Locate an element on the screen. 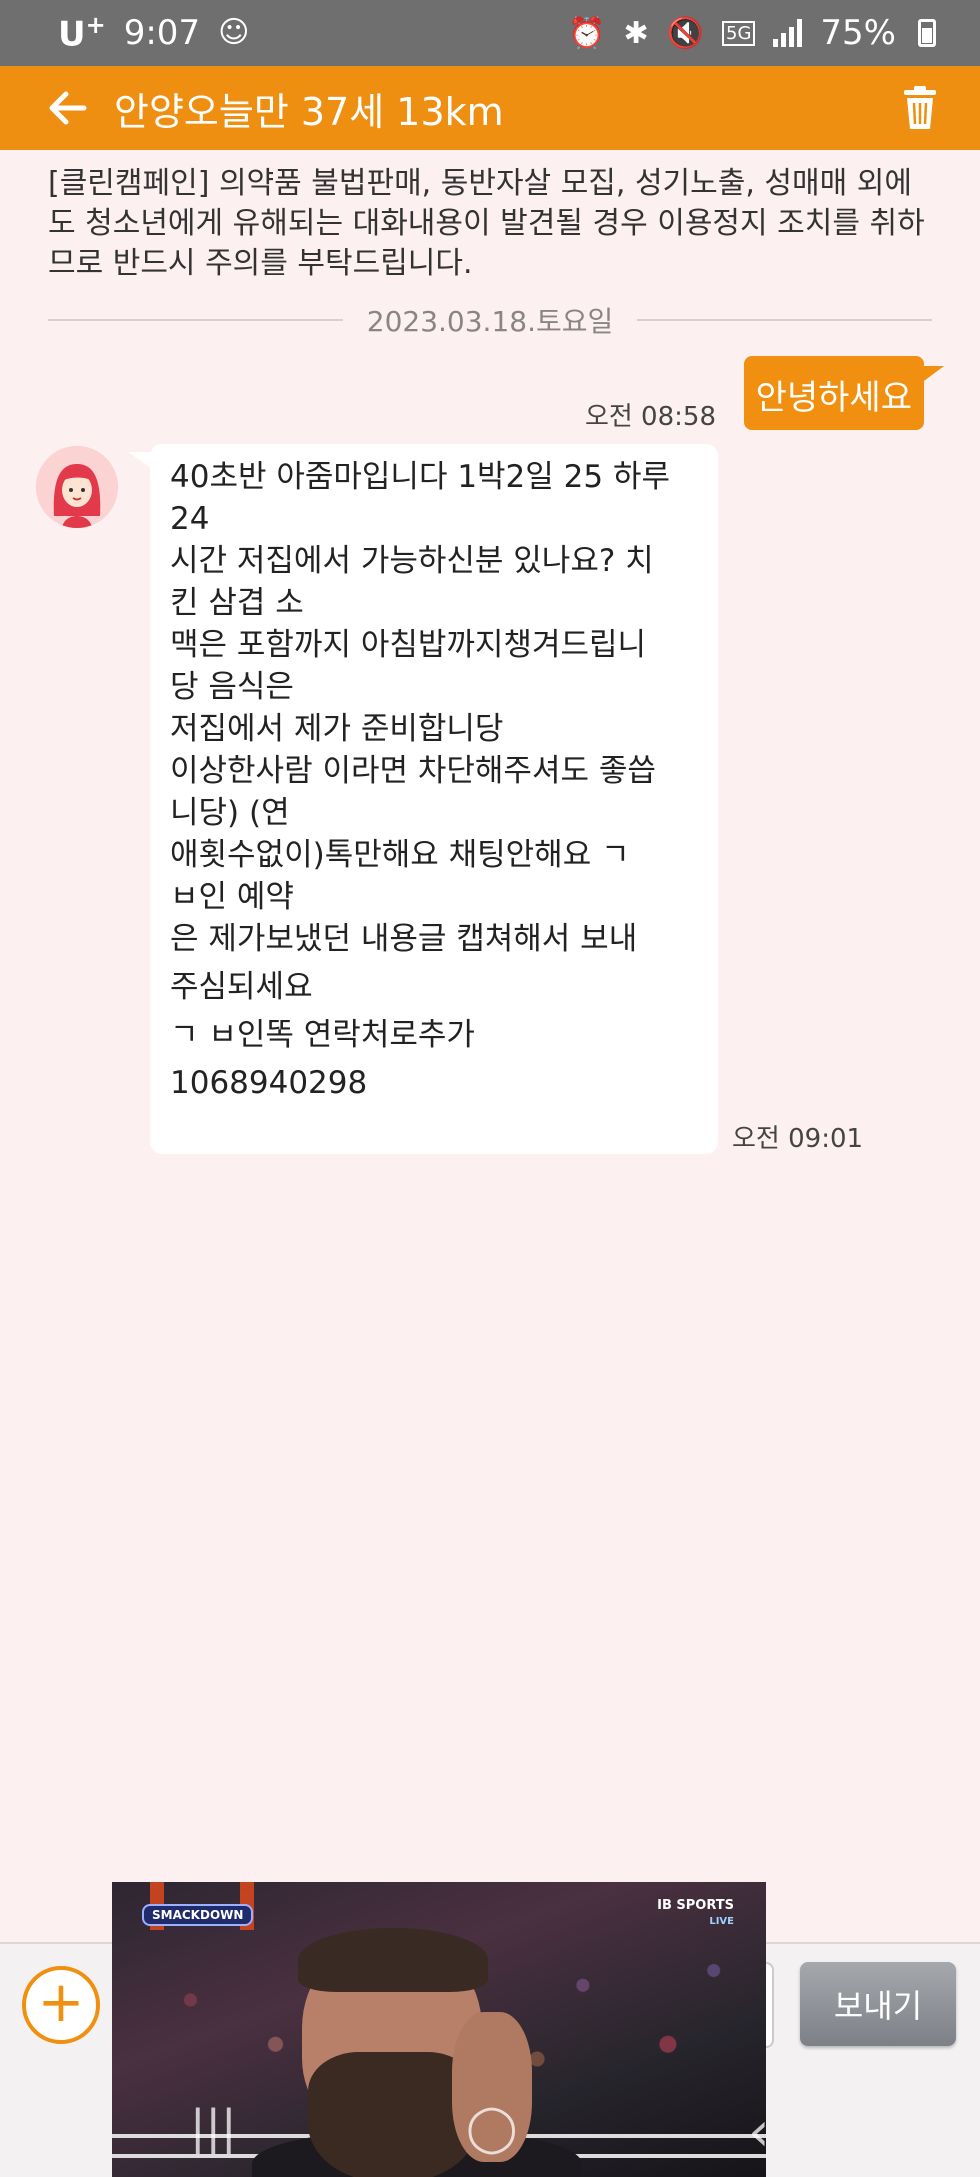  message-line: 니당) (연 is located at coordinates (230, 813).